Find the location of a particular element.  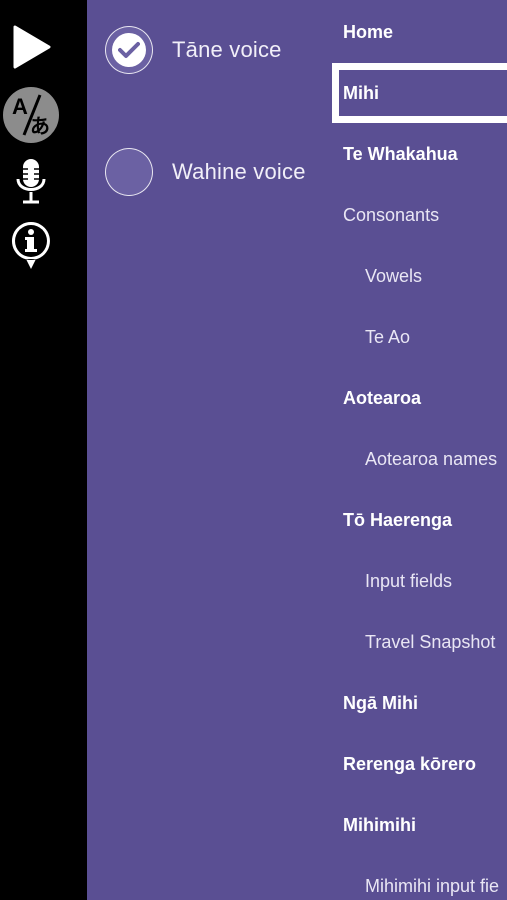

info-icon is located at coordinates (30, 245).